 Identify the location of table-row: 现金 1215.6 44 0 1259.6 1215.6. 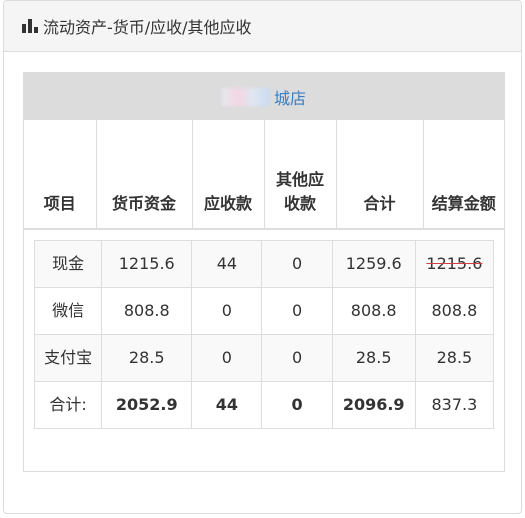
(264, 264).